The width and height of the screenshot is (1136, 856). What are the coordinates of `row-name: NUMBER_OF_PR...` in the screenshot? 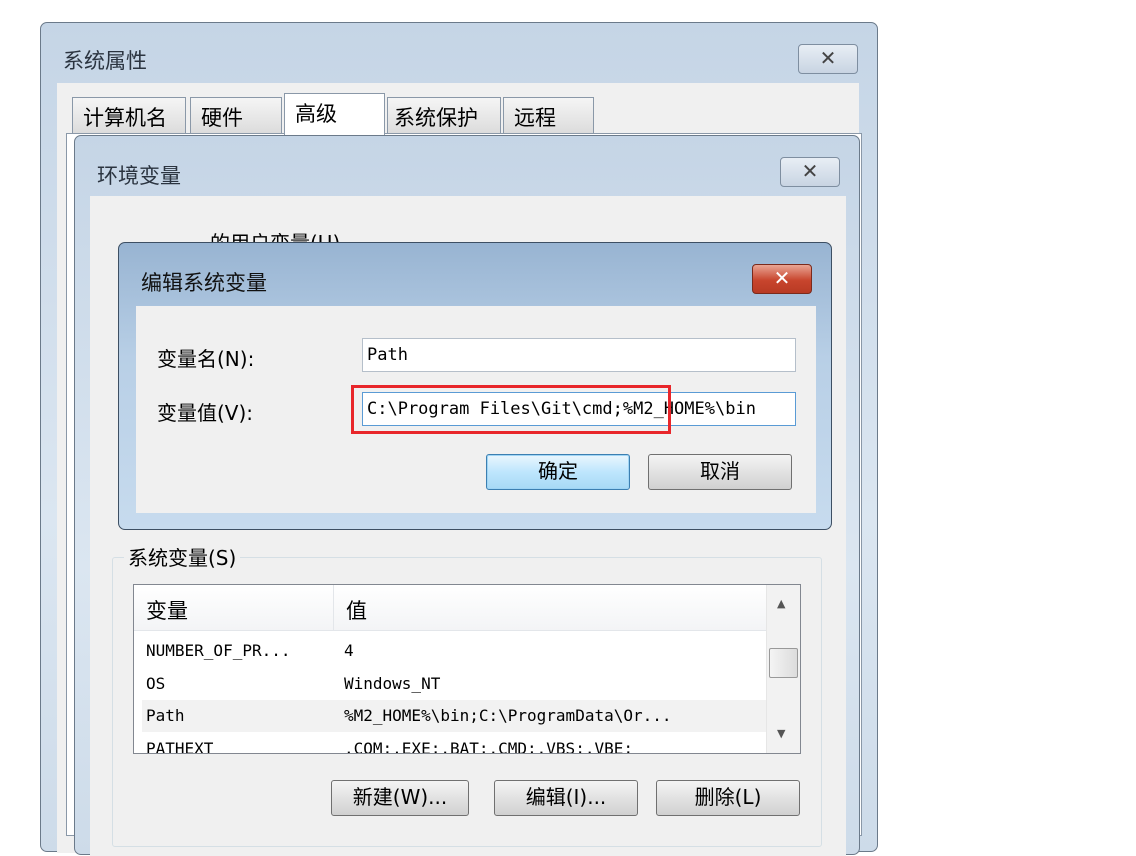 It's located at (218, 650).